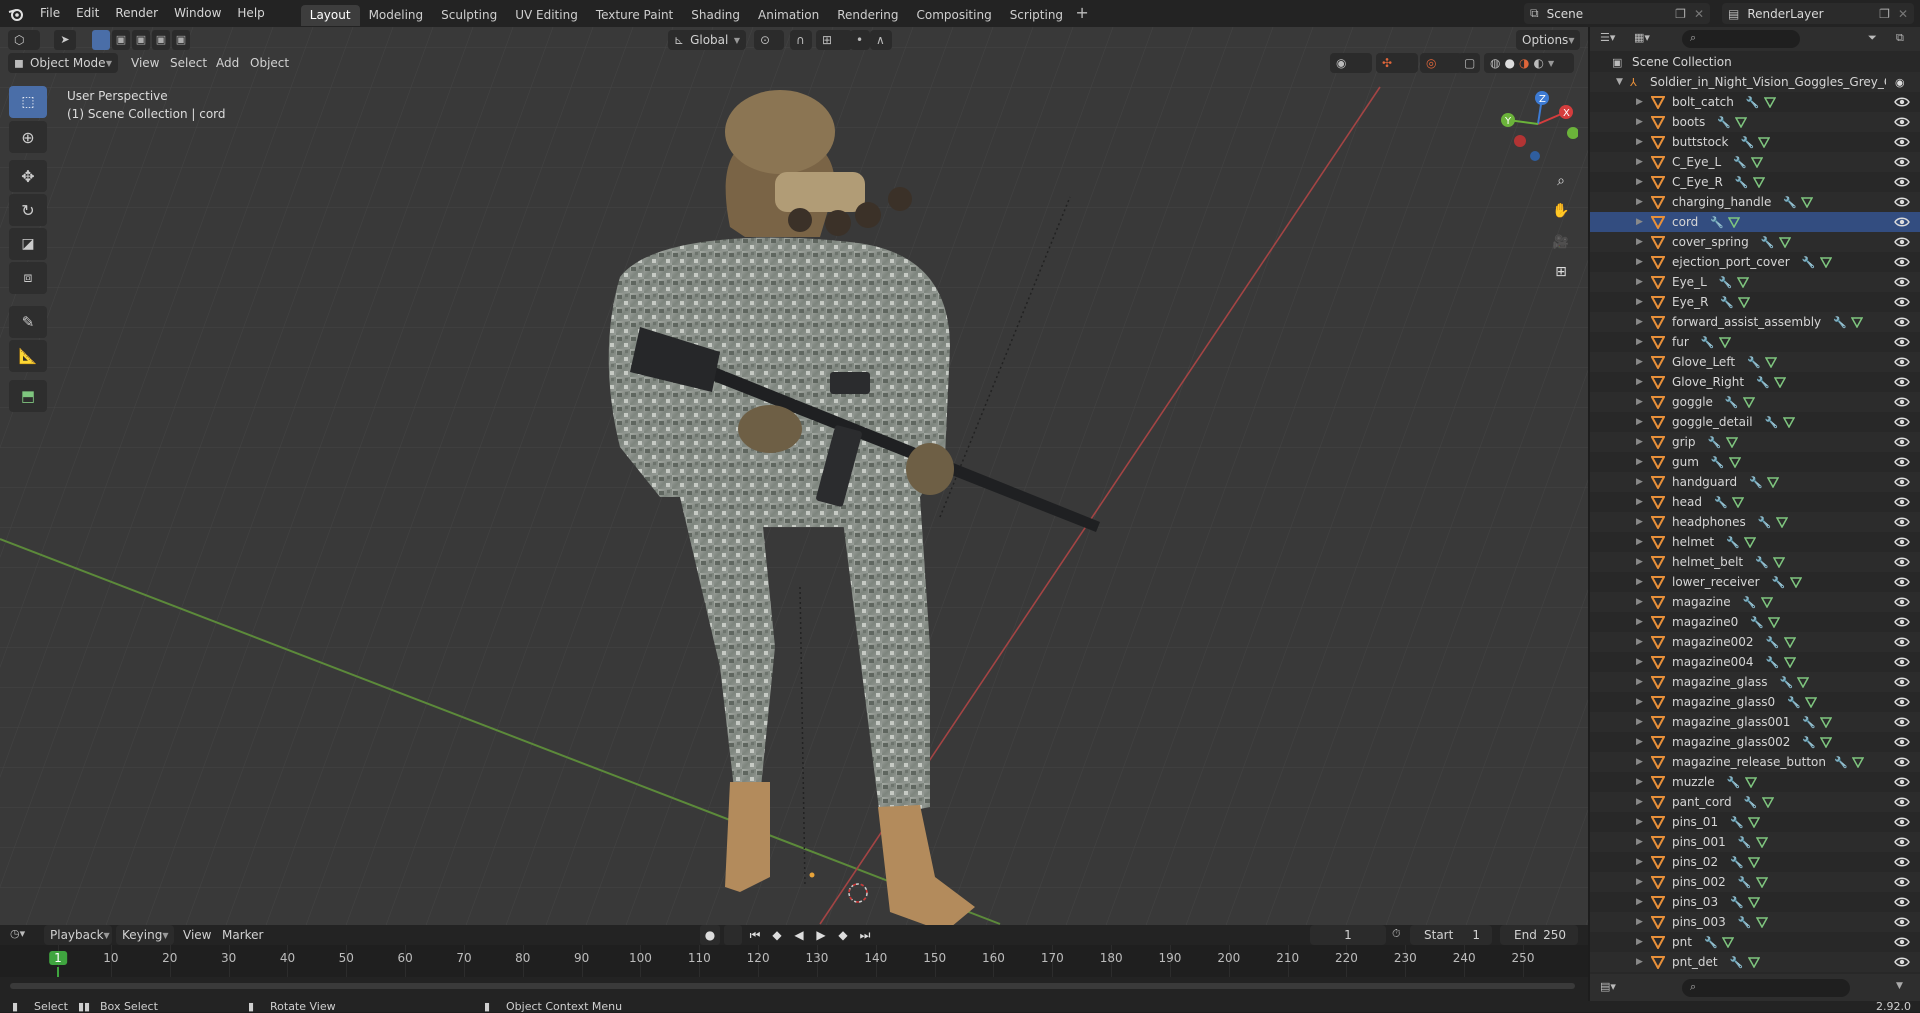  Describe the element at coordinates (788, 15) in the screenshot. I see `tab-animation: Animation` at that location.